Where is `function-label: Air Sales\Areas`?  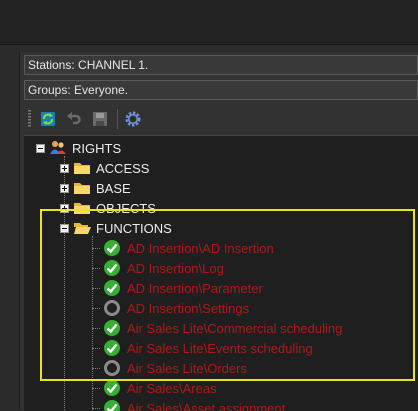
function-label: Air Sales\Areas is located at coordinates (172, 388).